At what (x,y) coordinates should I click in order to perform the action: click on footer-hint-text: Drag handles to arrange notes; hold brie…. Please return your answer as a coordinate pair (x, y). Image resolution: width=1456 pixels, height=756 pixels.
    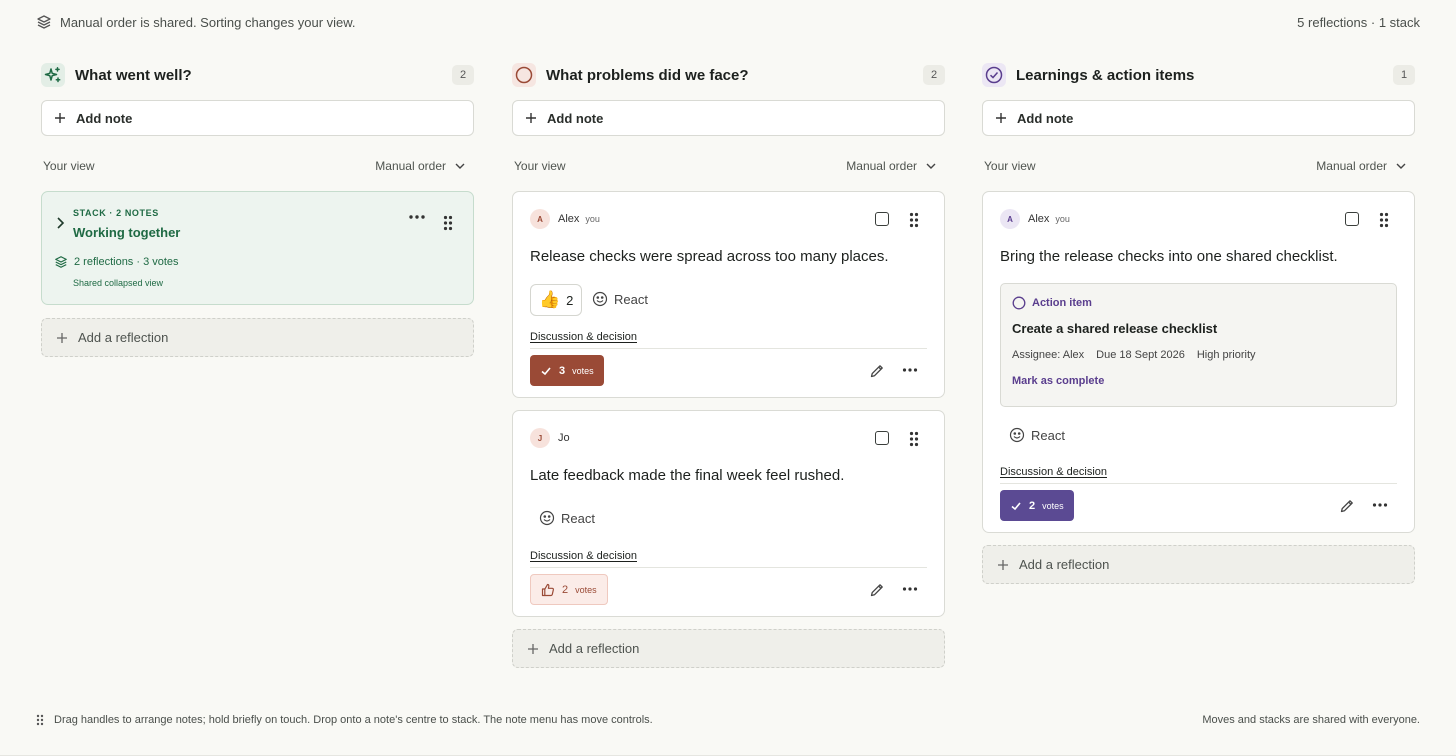
    Looking at the image, I should click on (353, 720).